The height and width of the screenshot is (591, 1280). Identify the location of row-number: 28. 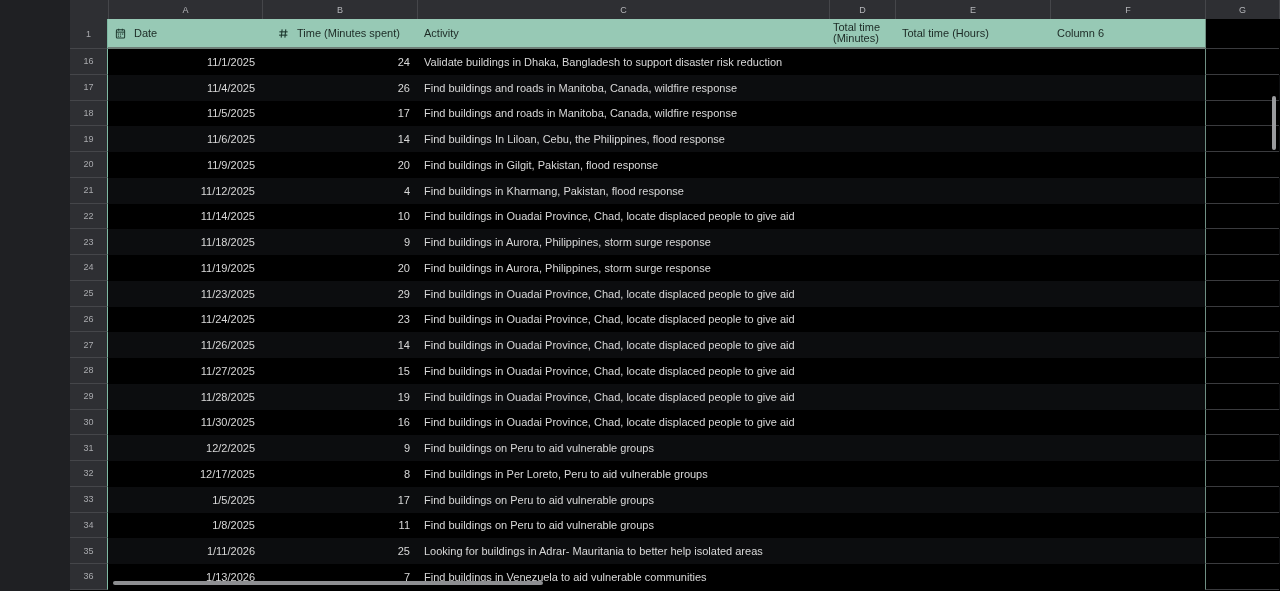
(89, 371).